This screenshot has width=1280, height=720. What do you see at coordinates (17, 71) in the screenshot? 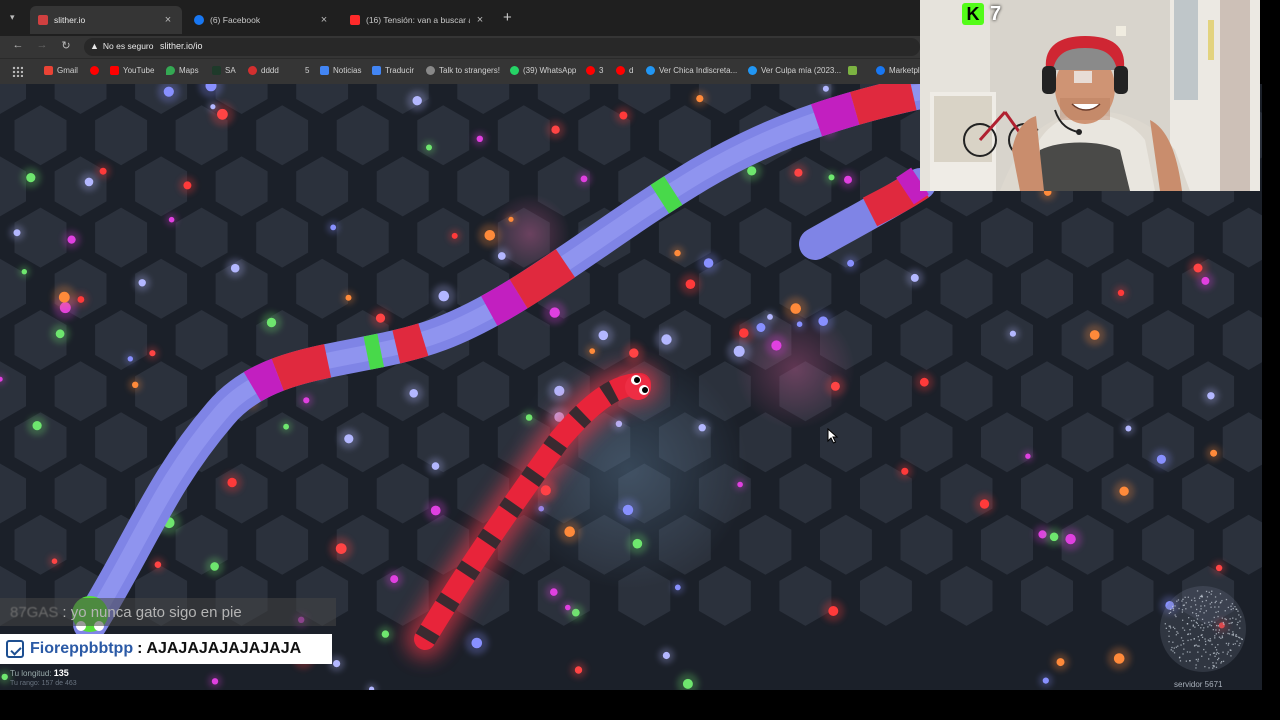
I see `apps-grid-icon` at bounding box center [17, 71].